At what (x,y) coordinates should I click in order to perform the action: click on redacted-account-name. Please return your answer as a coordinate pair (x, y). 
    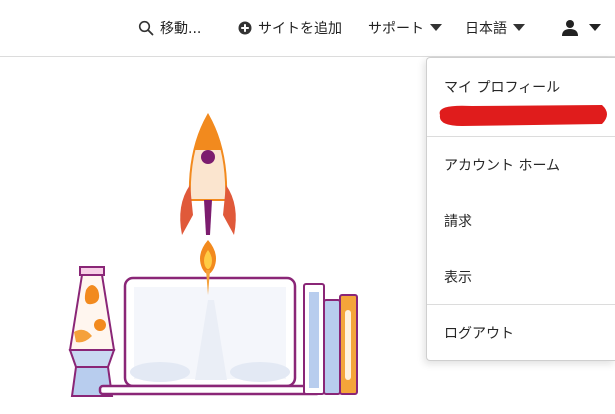
    Looking at the image, I should click on (521, 115).